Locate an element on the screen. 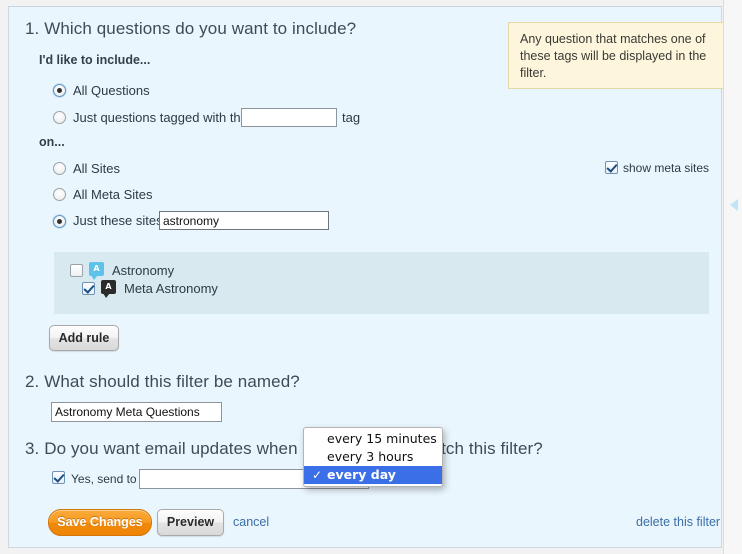 The image size is (742, 554). site-label-meta-astronomy: Meta Astronomy is located at coordinates (171, 288).